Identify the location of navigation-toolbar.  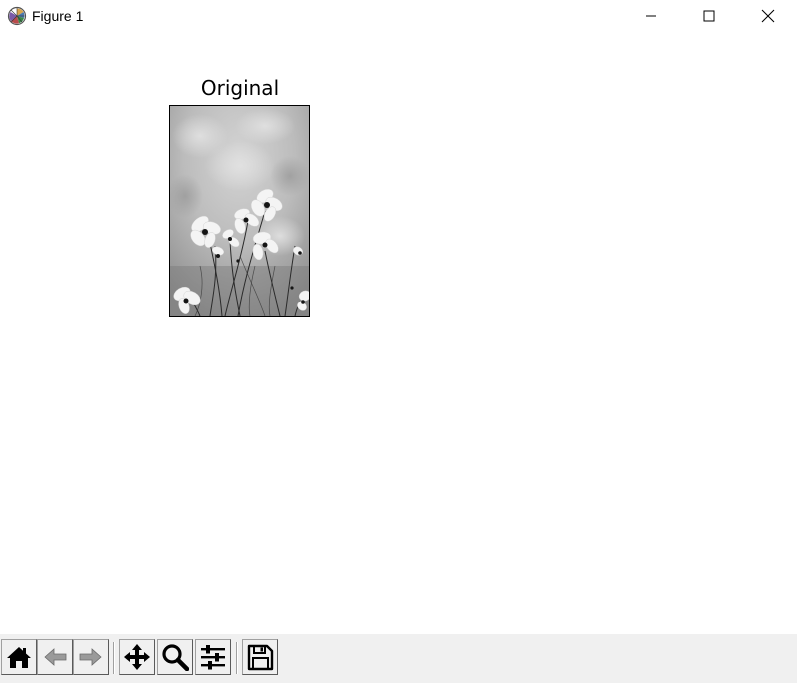
(398, 658).